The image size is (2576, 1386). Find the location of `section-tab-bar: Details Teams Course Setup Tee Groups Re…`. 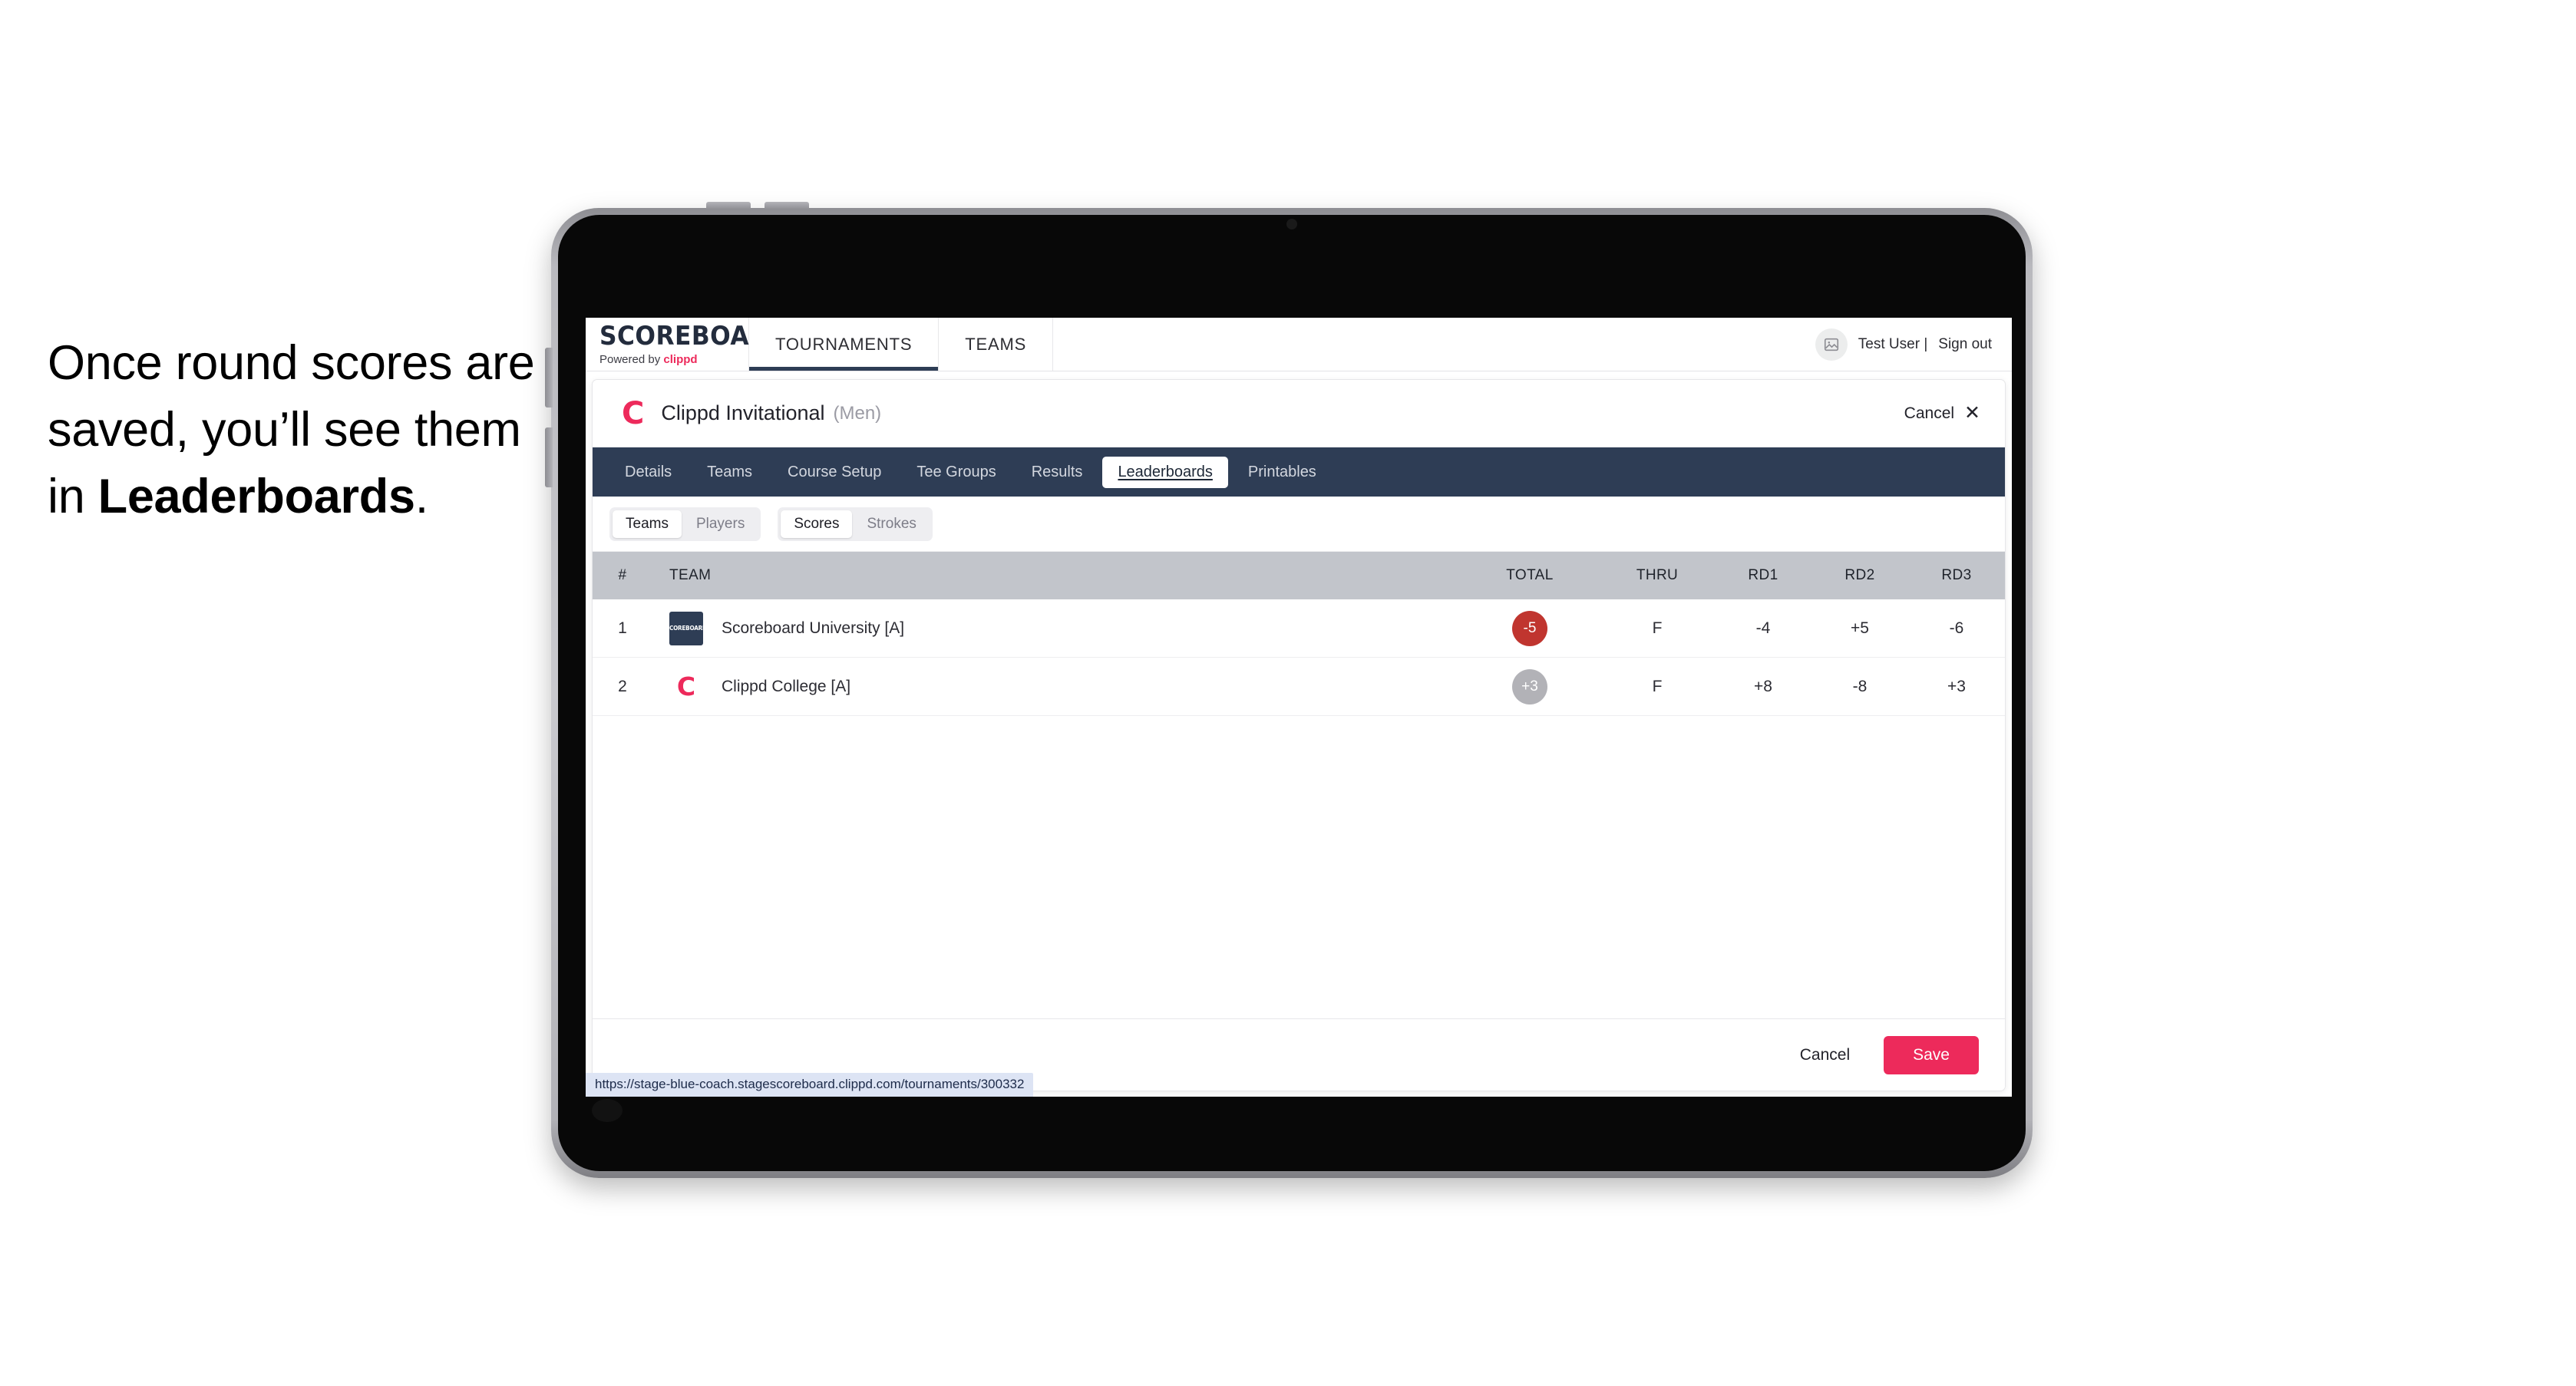

section-tab-bar: Details Teams Course Setup Tee Groups Re… is located at coordinates (1299, 472).